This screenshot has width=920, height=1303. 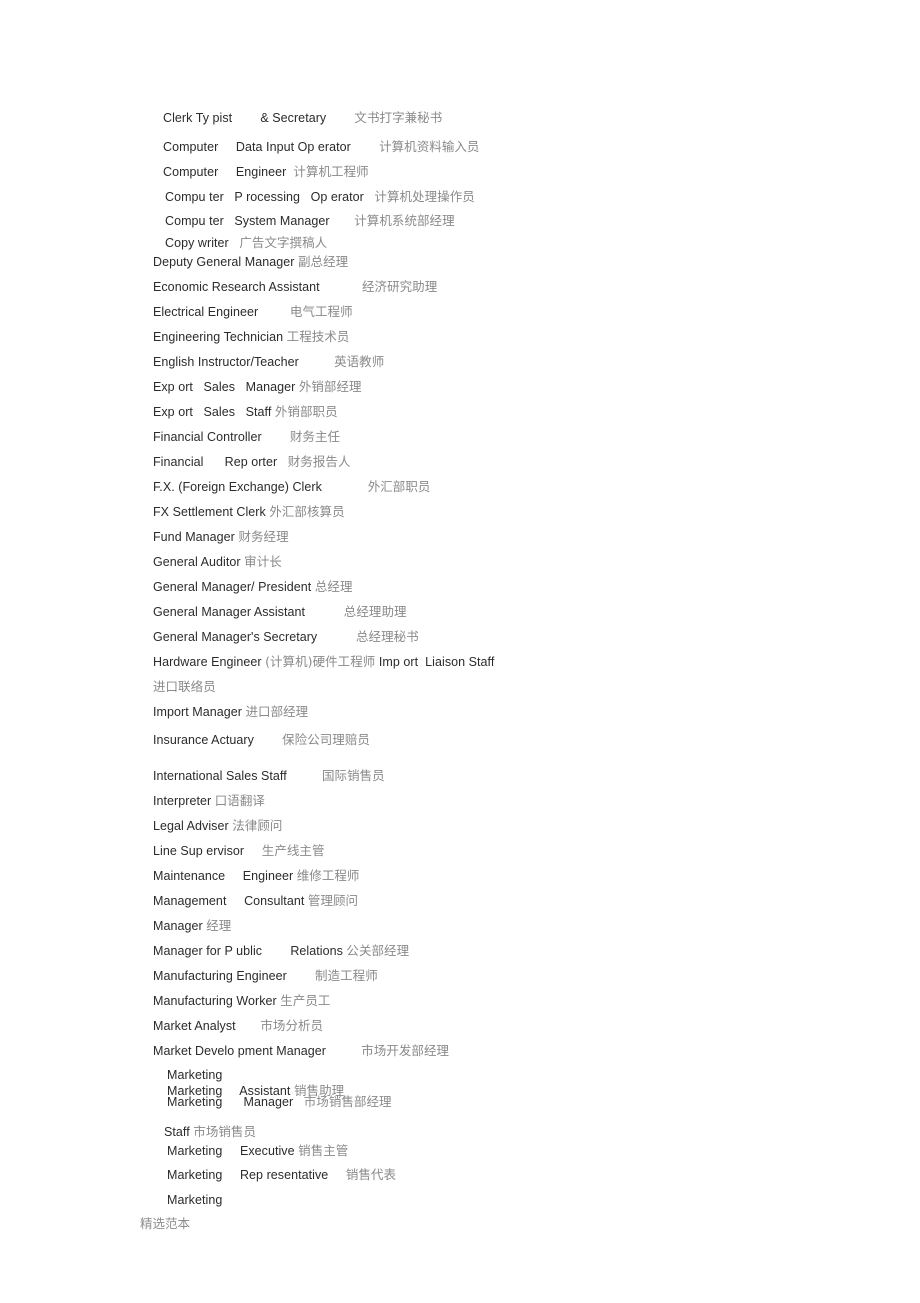 What do you see at coordinates (279, 1102) in the screenshot?
I see `glossary-entry-marketing-manager: Marketing Manager 市场销售部经理` at bounding box center [279, 1102].